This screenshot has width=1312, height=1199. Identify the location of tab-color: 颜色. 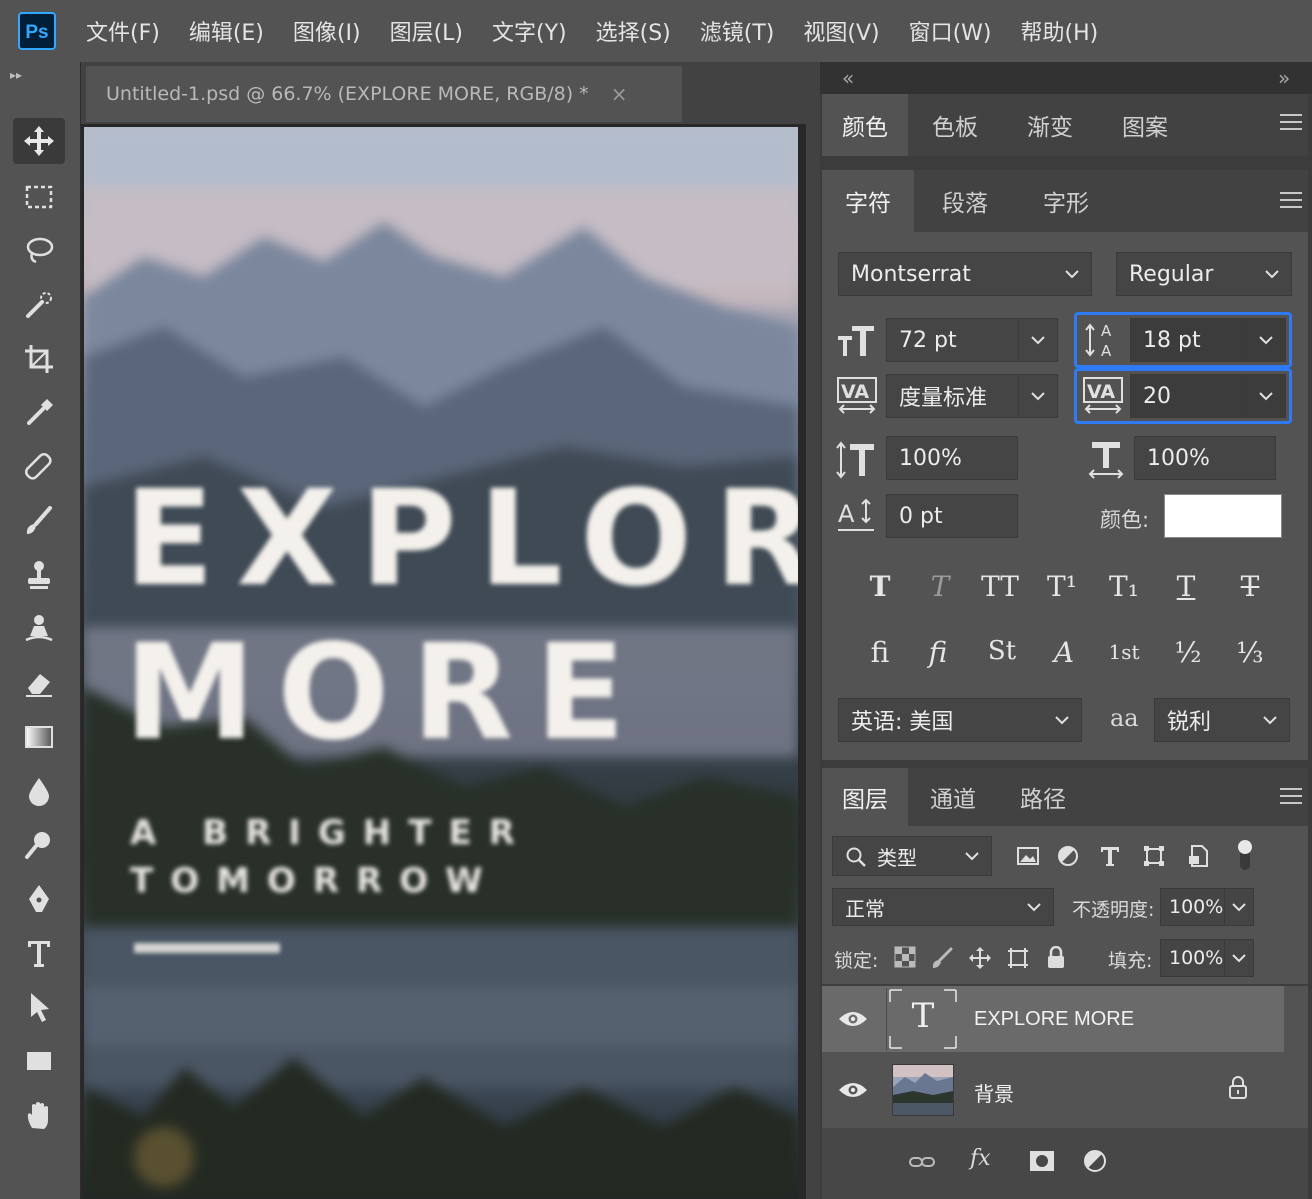
(865, 125).